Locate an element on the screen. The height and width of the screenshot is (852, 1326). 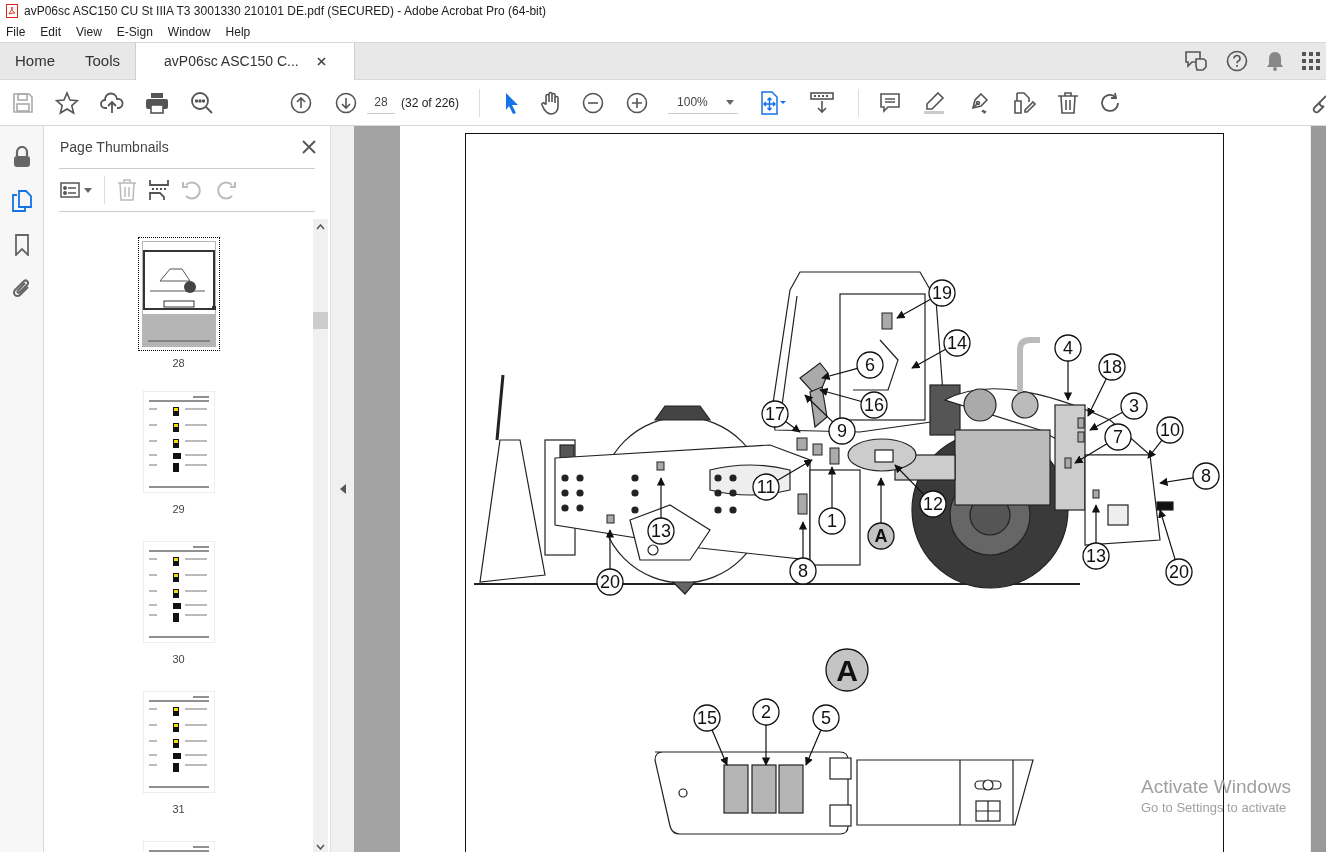
share-icon is located at coordinates (1196, 61).